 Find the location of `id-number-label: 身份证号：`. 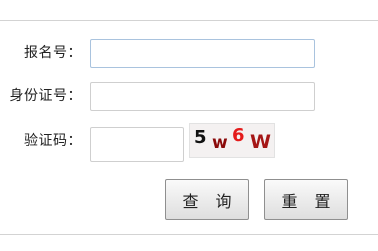

id-number-label: 身份证号： is located at coordinates (45, 96).